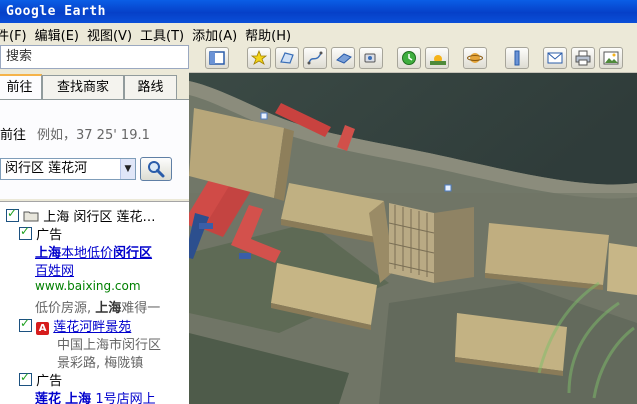 The image size is (637, 404). What do you see at coordinates (17, 34) in the screenshot?
I see `menu-file: 件(F)` at bounding box center [17, 34].